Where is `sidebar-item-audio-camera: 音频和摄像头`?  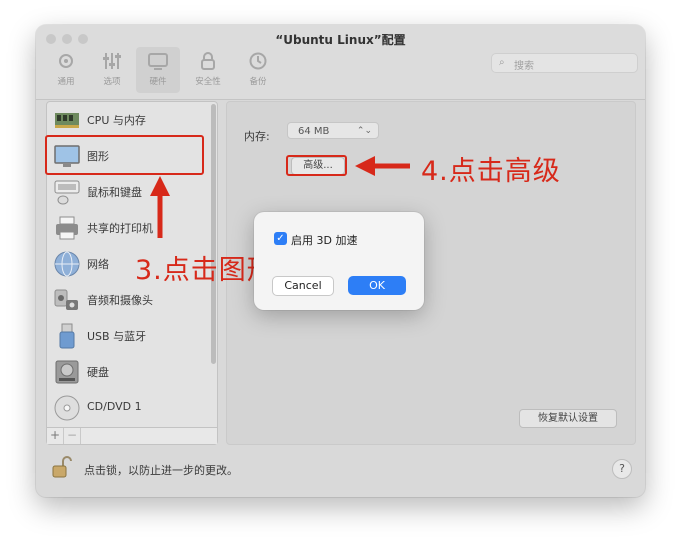
sidebar-item-audio-camera: 音频和摄像头 is located at coordinates (129, 300).